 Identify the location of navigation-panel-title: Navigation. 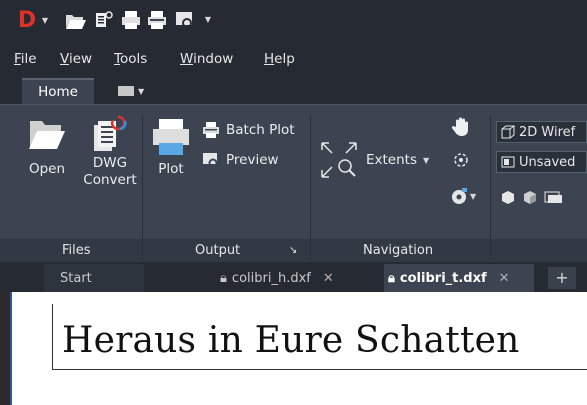
(398, 250).